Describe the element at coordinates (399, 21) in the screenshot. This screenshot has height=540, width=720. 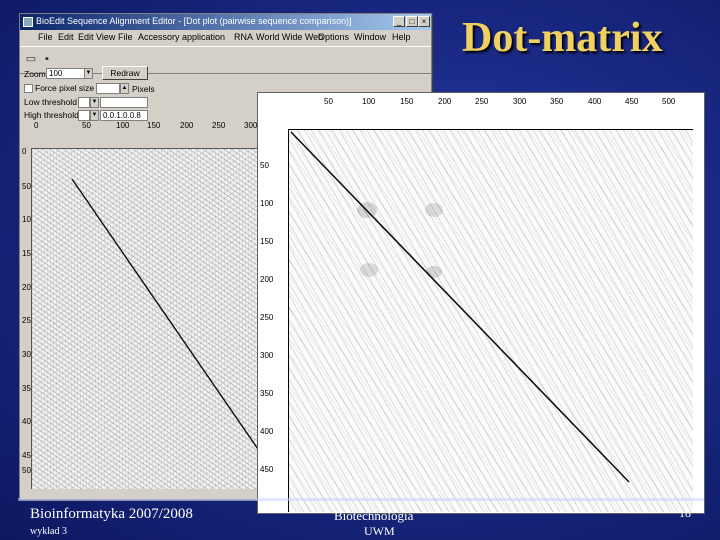
I see `minimize-icon: _` at that location.